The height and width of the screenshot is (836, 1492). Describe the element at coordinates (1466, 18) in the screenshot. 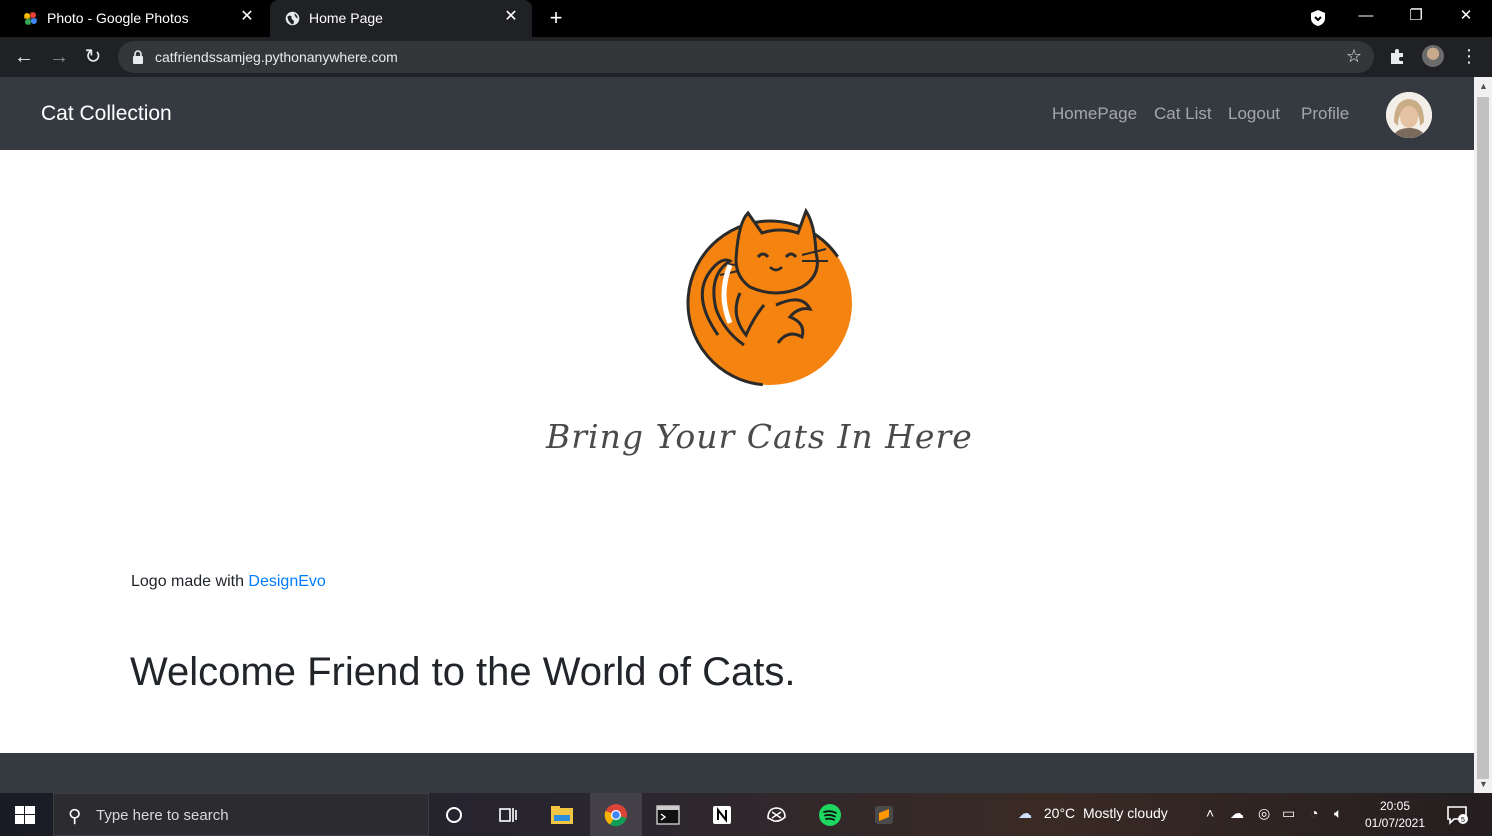

I see `close-window-button: ✕` at that location.